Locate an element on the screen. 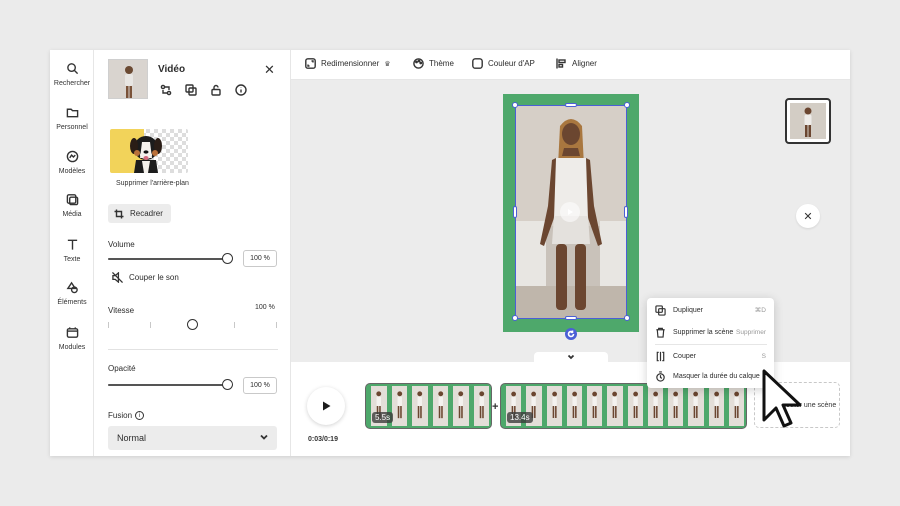 This screenshot has width=900, height=506. menu-item-split: Couper S is located at coordinates (710, 356).